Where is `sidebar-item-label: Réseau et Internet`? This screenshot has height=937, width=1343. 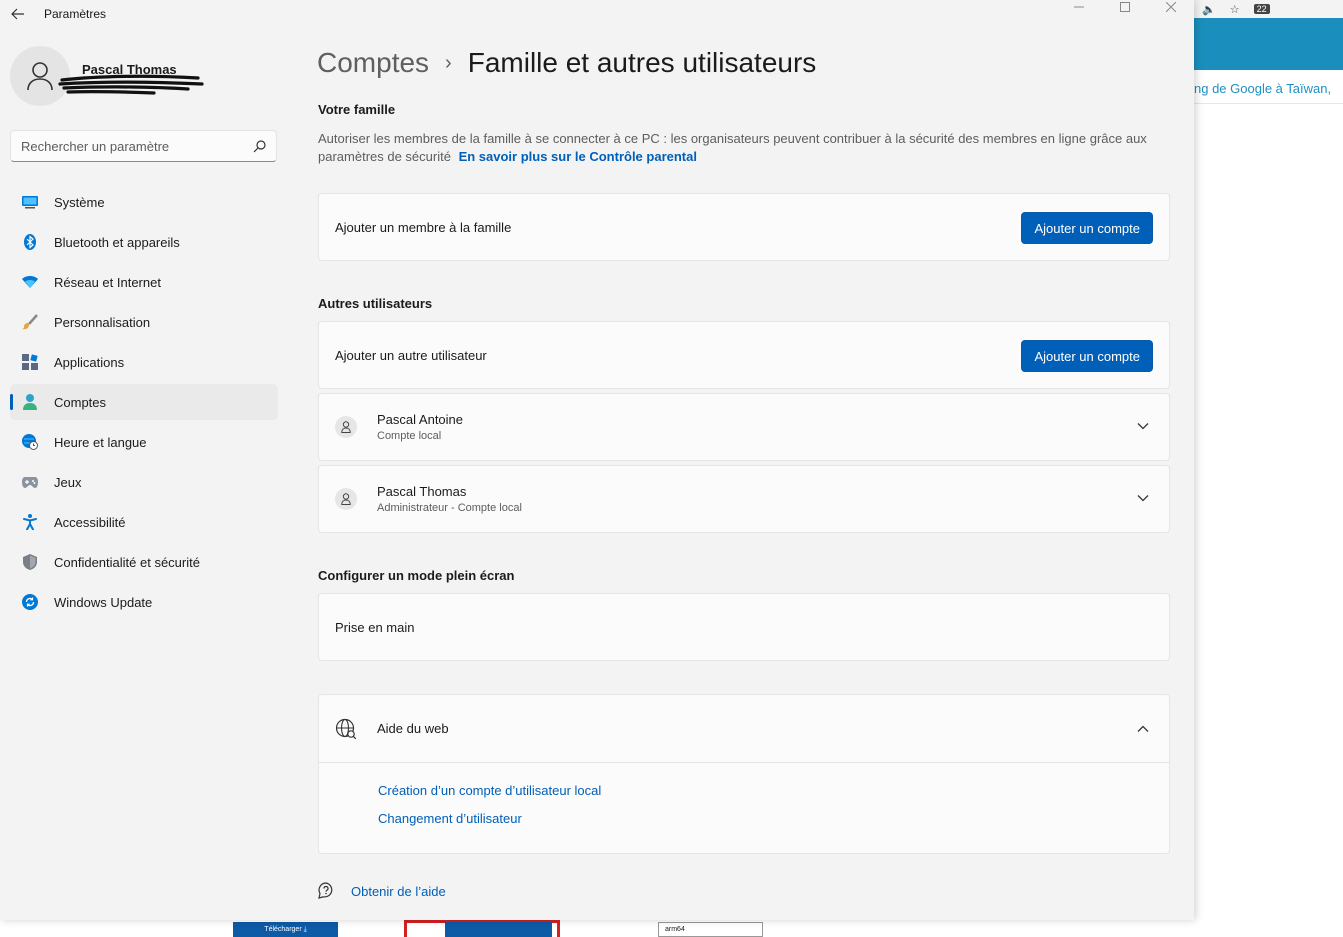 sidebar-item-label: Réseau et Internet is located at coordinates (107, 282).